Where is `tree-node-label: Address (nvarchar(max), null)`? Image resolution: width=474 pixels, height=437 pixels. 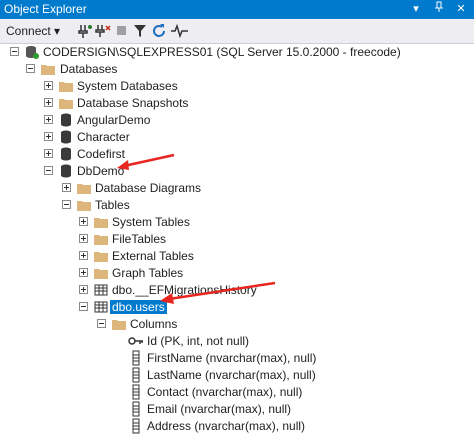
tree-node-label: Address (nvarchar(max), null) is located at coordinates (226, 426).